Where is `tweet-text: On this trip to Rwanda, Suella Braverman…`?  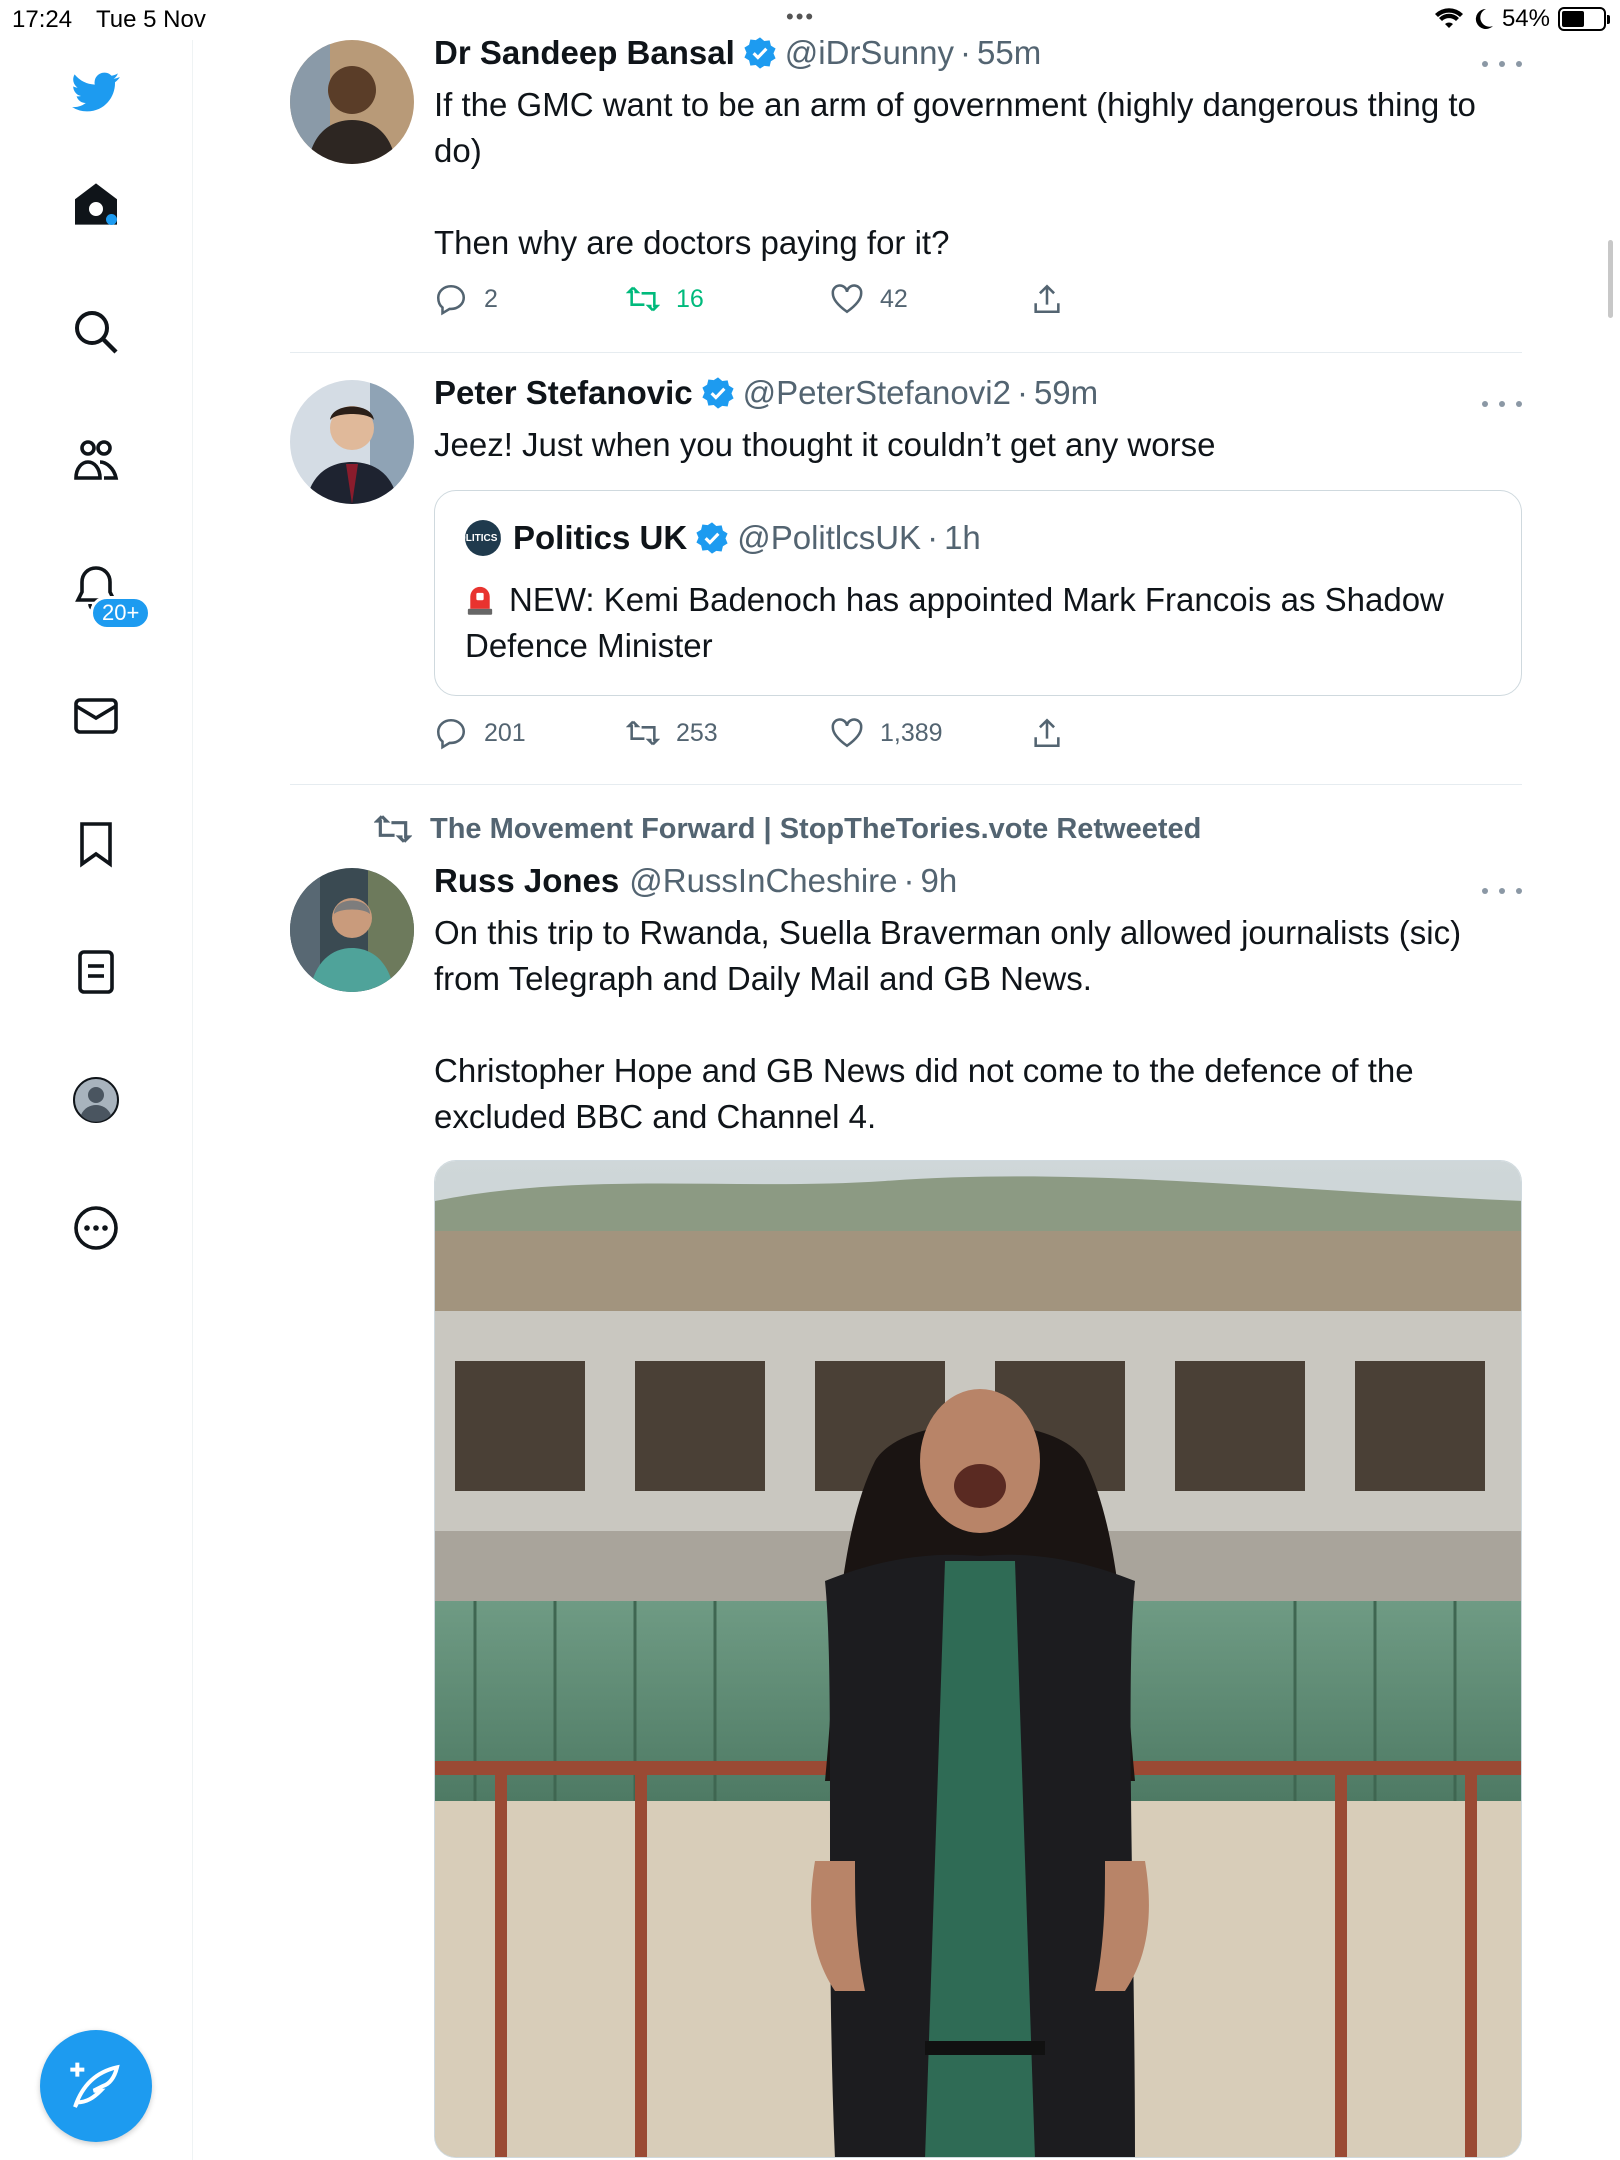
tweet-text: On this trip to Rwanda, Suella Braverman… is located at coordinates (948, 1024).